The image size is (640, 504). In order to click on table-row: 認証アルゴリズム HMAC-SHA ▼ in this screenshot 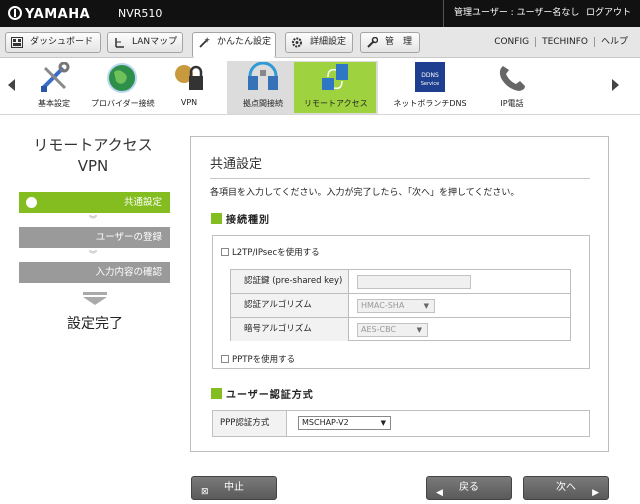, I will do `click(400, 306)`.